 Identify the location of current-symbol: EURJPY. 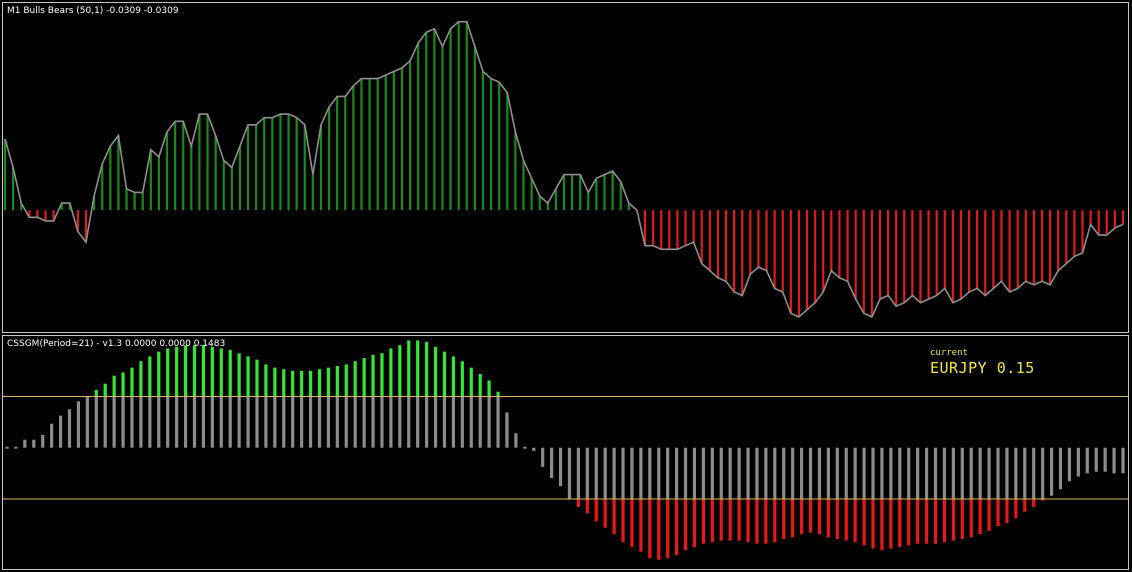
(959, 368).